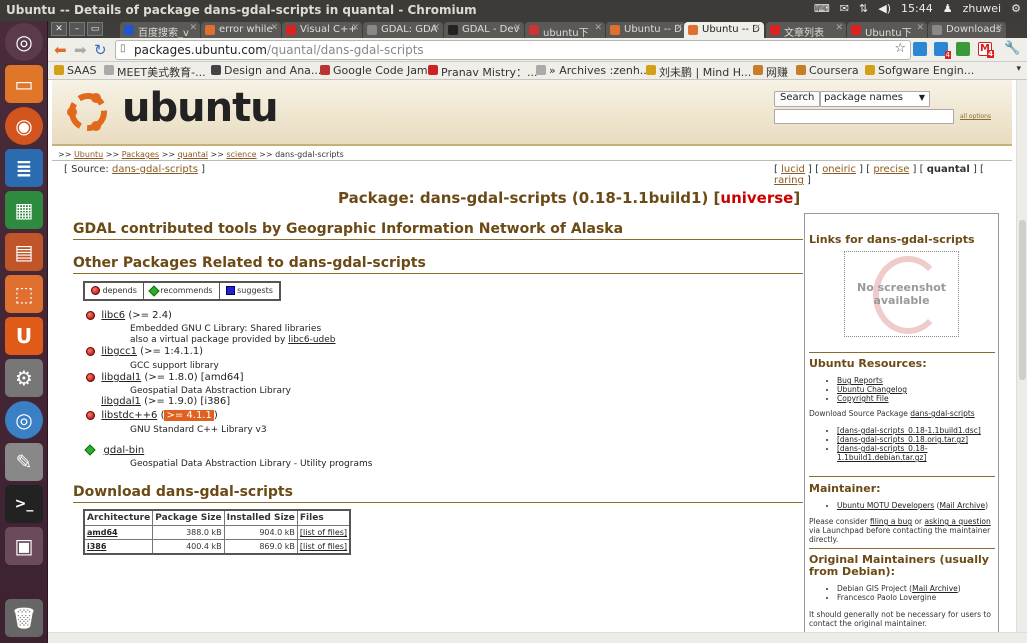 This screenshot has height=643, width=1027. I want to click on vertical-scrollbar, so click(1021, 356).